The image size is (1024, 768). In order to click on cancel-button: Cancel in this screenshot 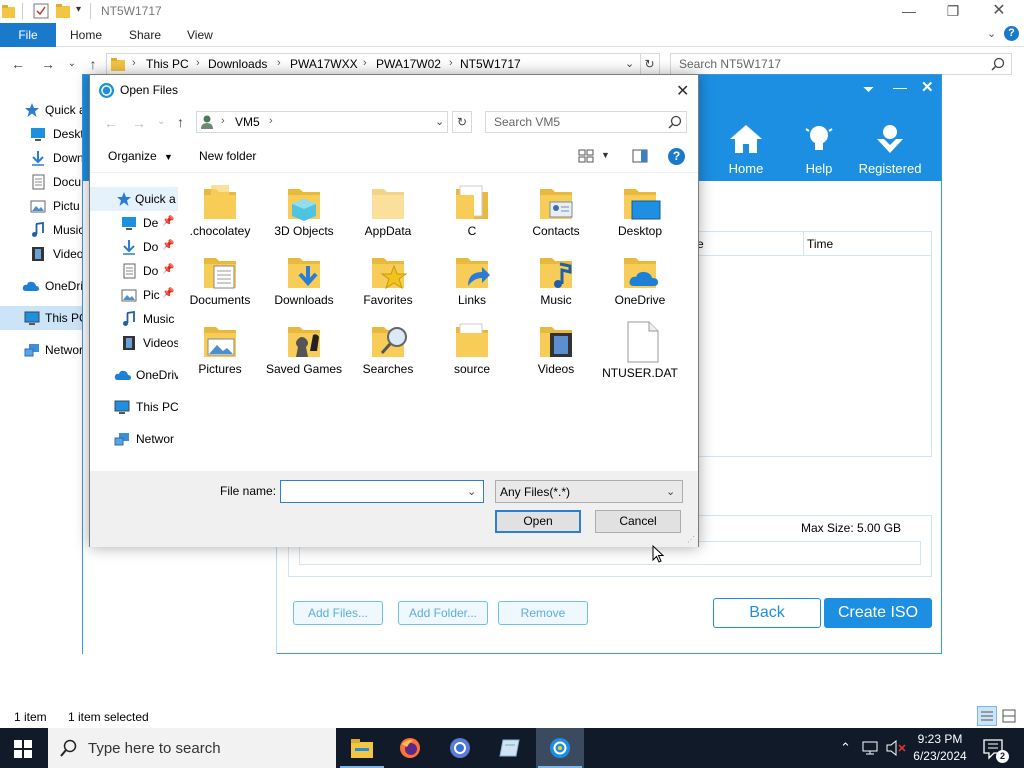, I will do `click(638, 521)`.